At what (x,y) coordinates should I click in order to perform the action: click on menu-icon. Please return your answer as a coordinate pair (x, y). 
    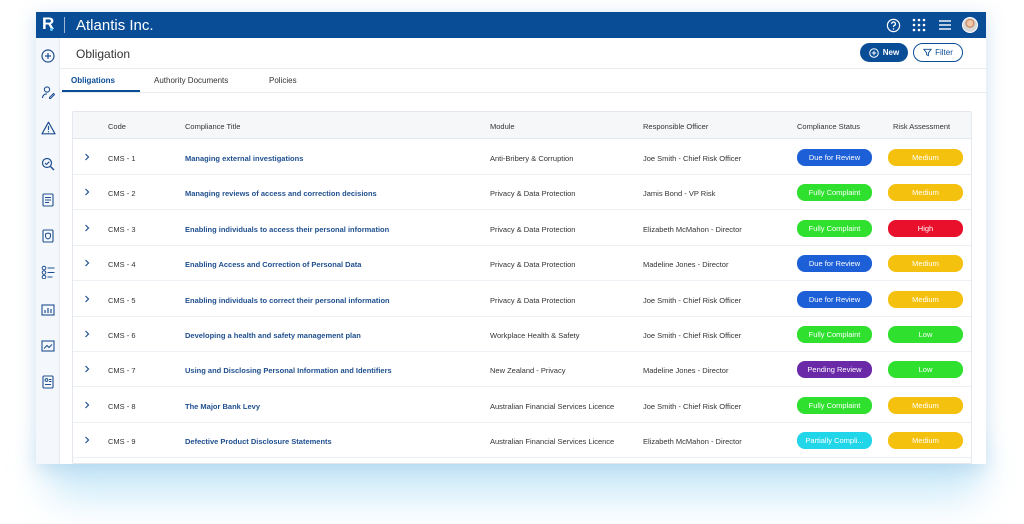
    Looking at the image, I should click on (945, 25).